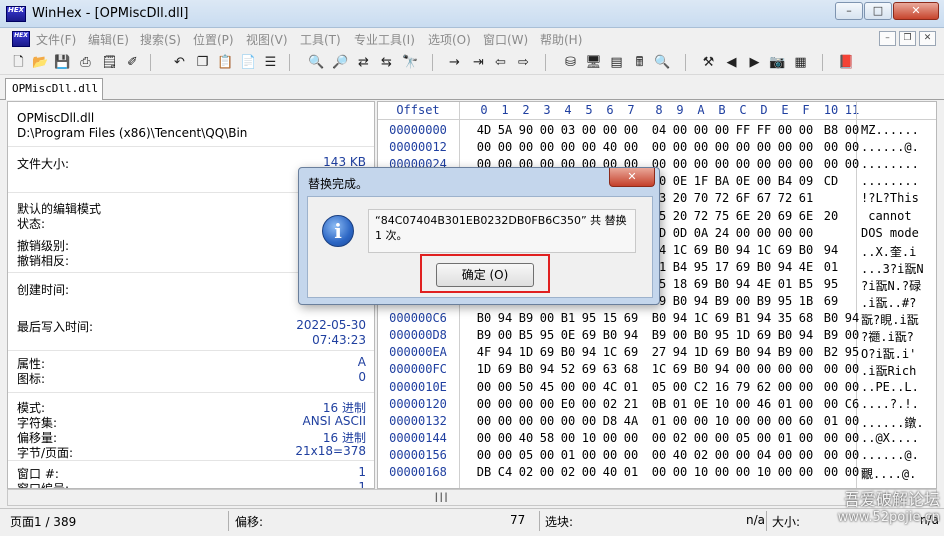 This screenshot has width=944, height=536. What do you see at coordinates (708, 62) in the screenshot?
I see `tools-icon: ⚒` at bounding box center [708, 62].